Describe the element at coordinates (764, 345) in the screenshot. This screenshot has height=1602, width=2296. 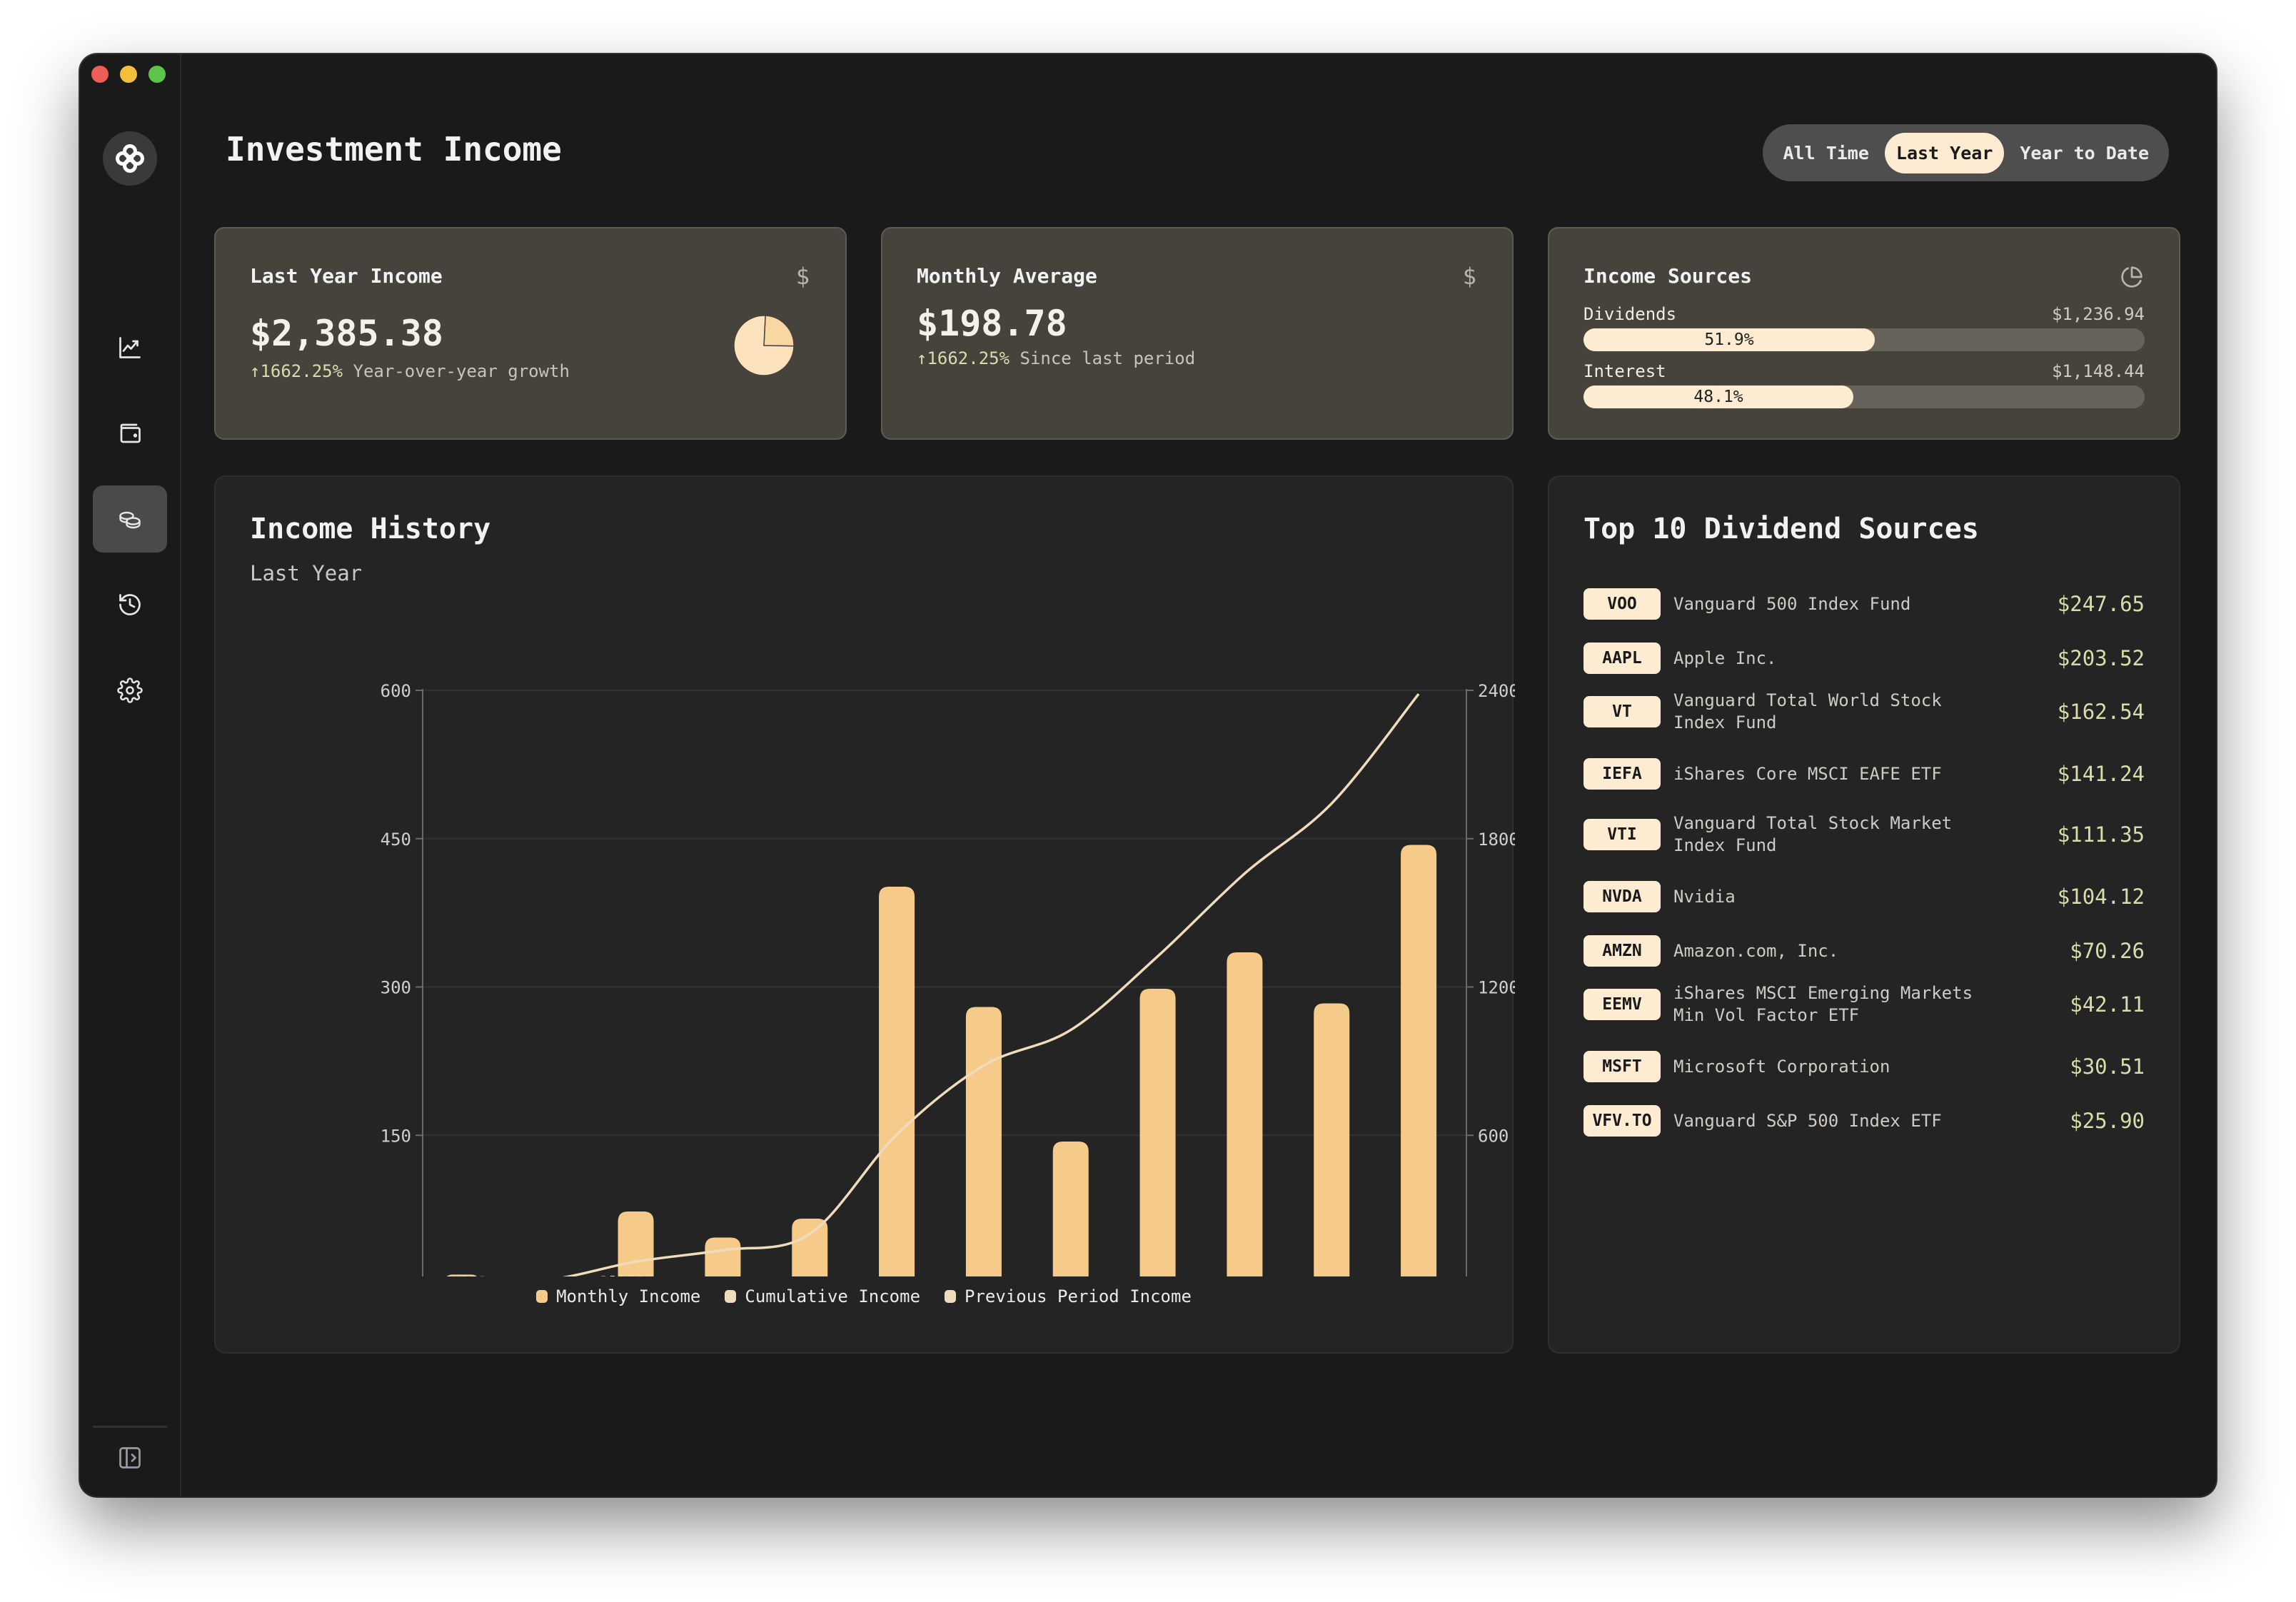
I see `mini-pie-chart` at that location.